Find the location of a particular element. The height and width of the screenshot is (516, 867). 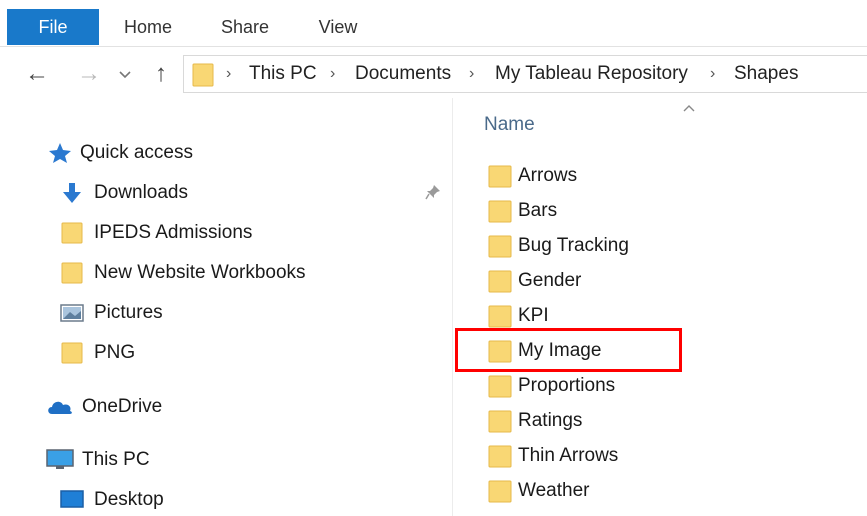

nav-item-png: PNG is located at coordinates (120, 353).